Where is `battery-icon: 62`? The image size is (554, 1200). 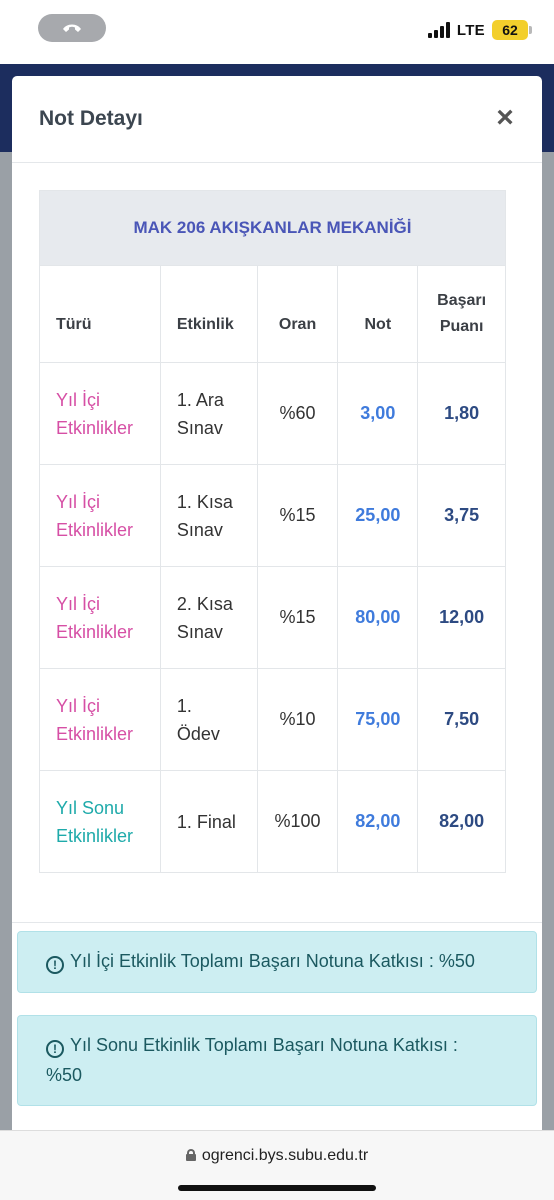
battery-icon: 62 is located at coordinates (512, 30).